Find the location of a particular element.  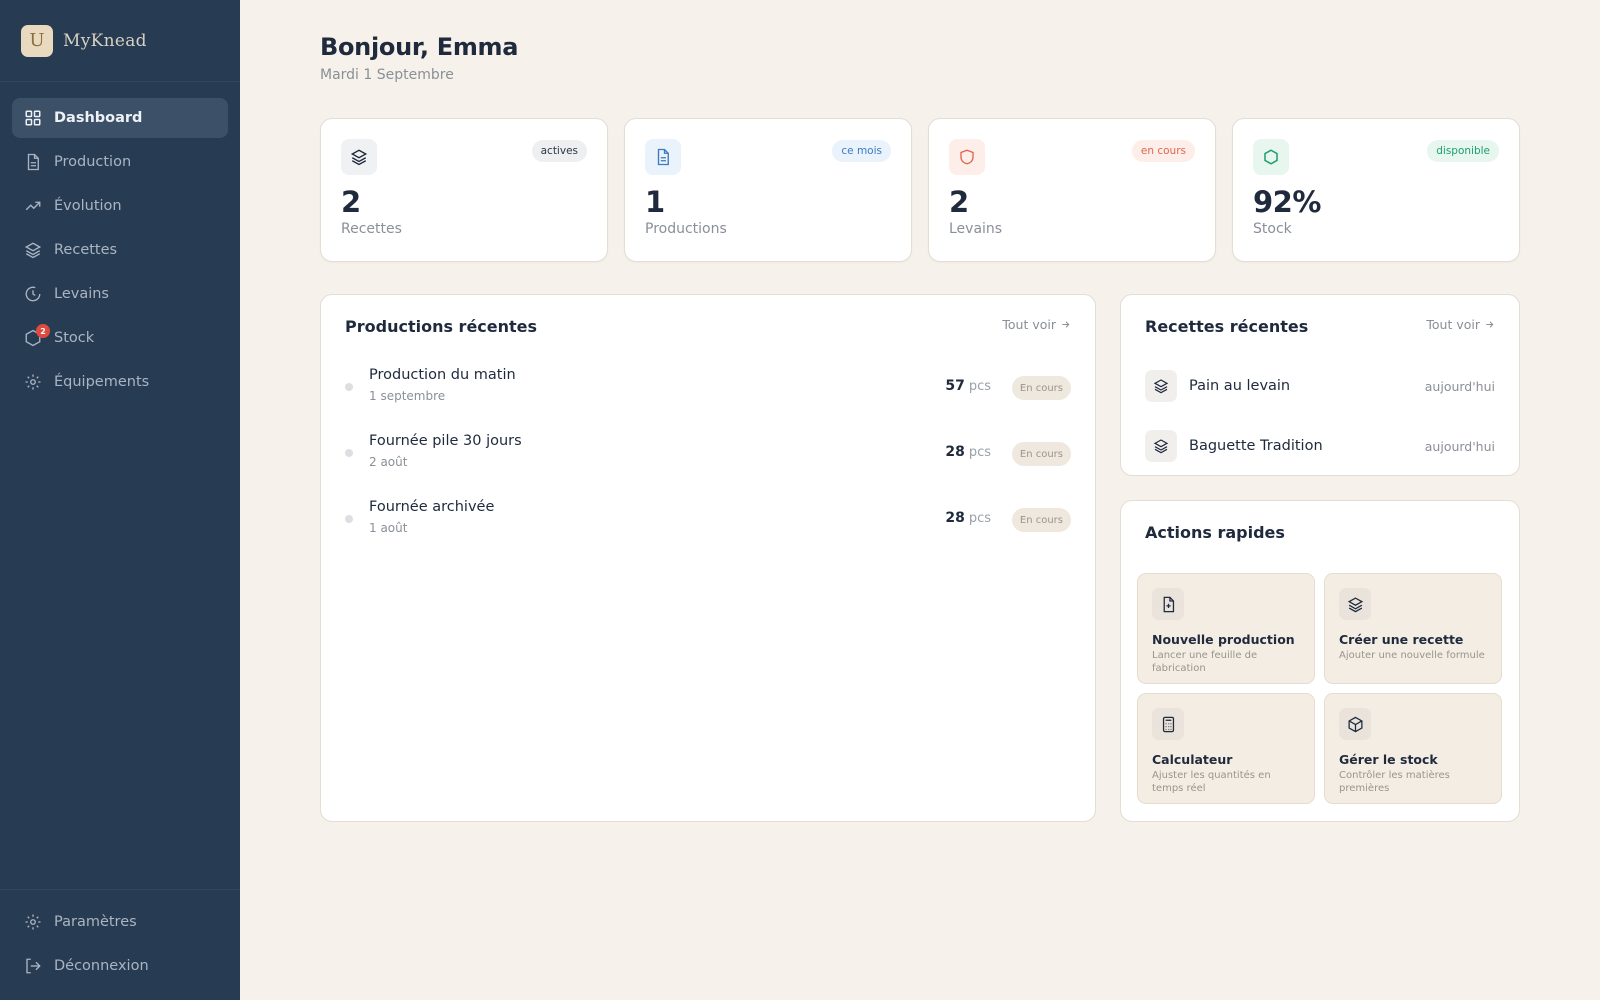

stat-card-stock: disponible 92% Stock is located at coordinates (1376, 190).